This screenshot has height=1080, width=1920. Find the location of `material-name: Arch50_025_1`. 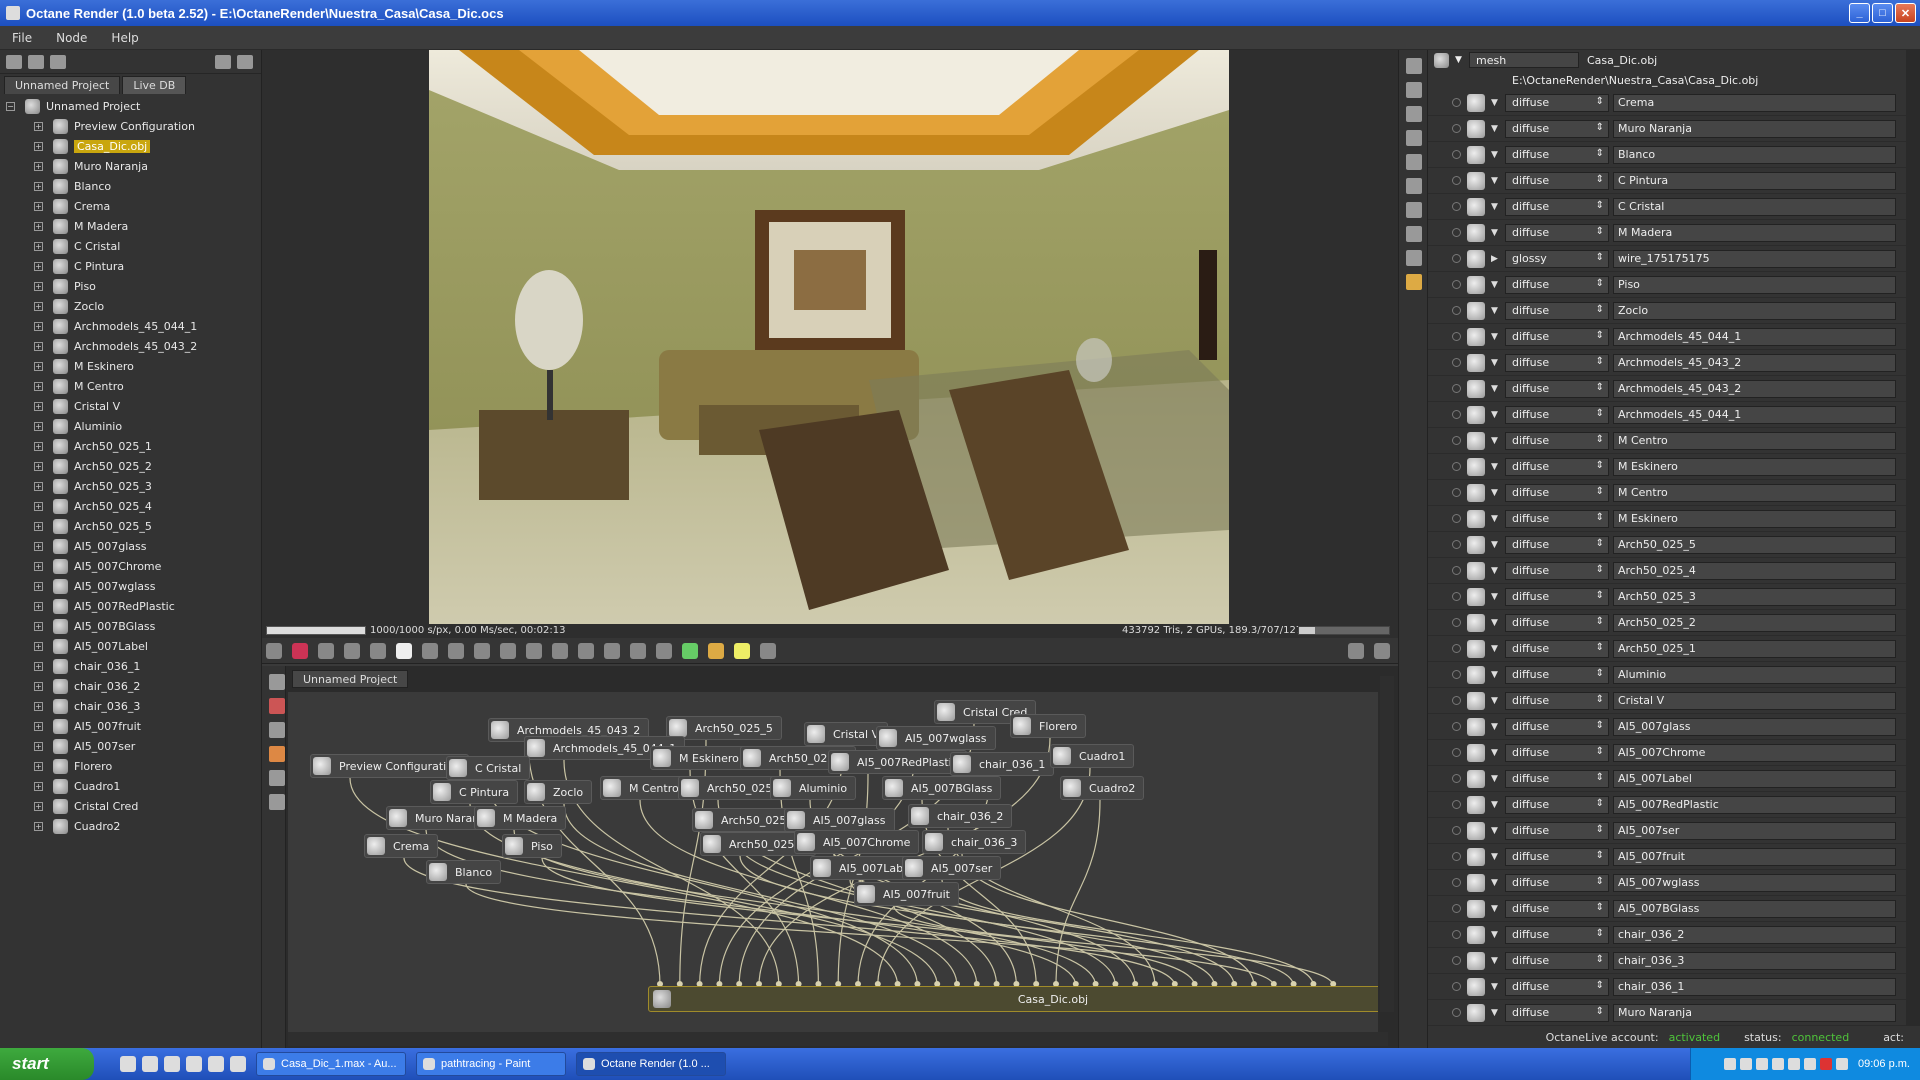

material-name: Arch50_025_1 is located at coordinates (1754, 648).